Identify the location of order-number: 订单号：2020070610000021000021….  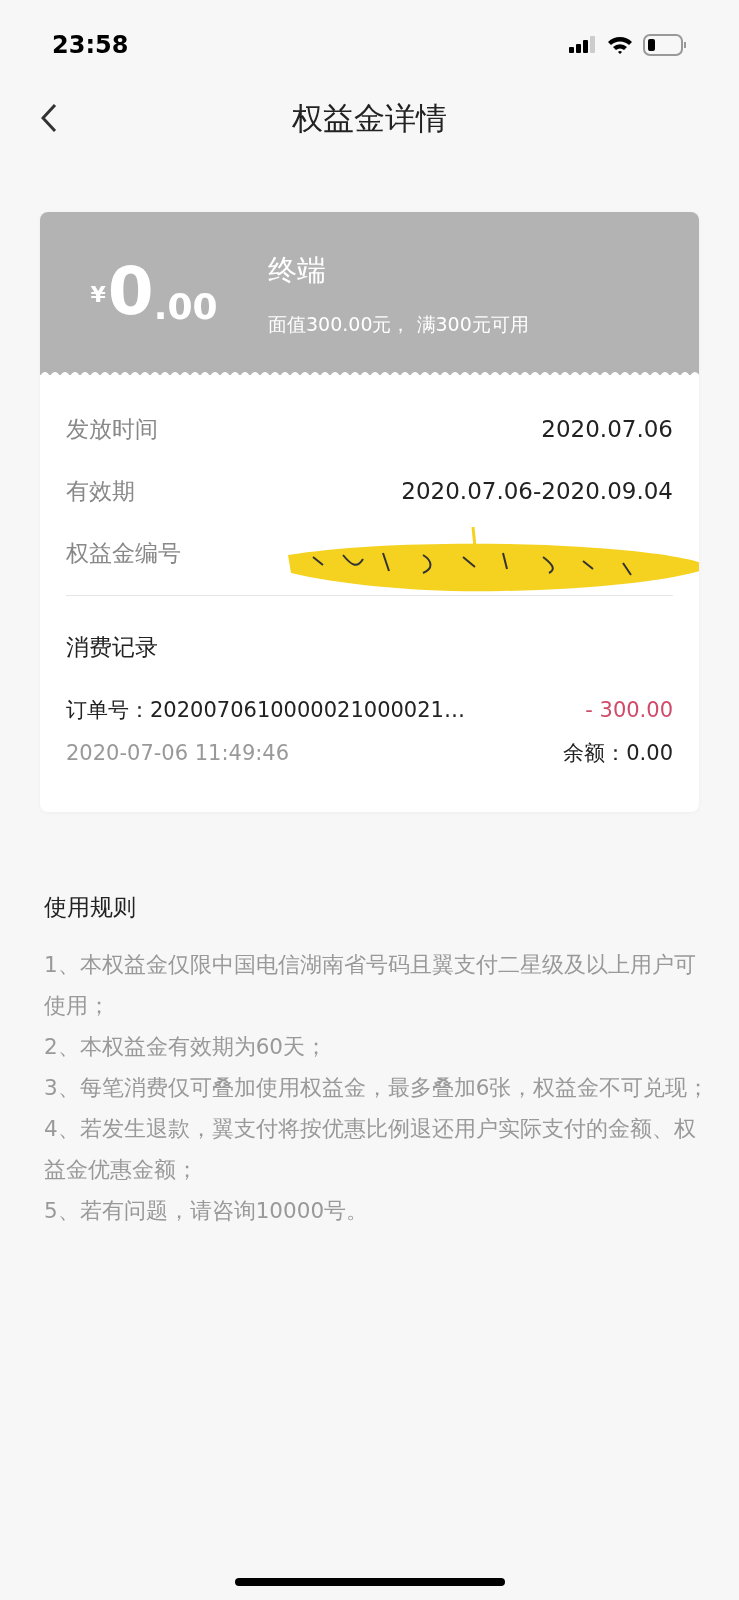
(265, 710).